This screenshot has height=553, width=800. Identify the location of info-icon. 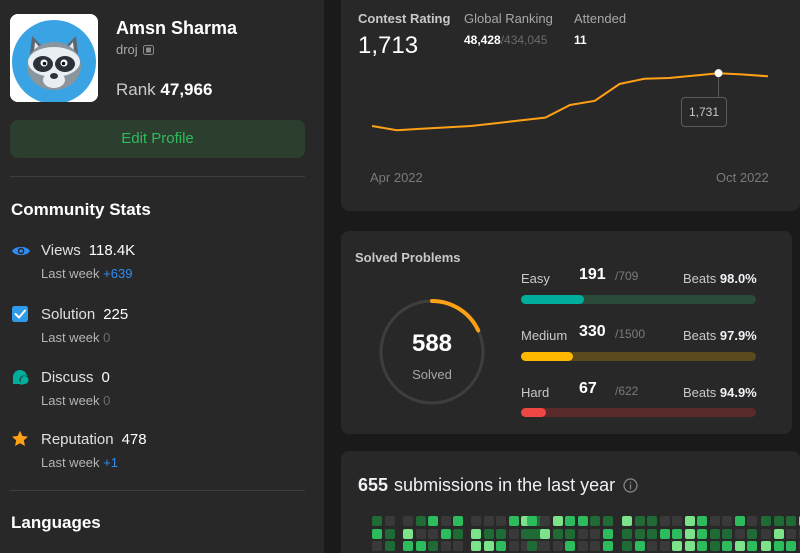
(630, 485).